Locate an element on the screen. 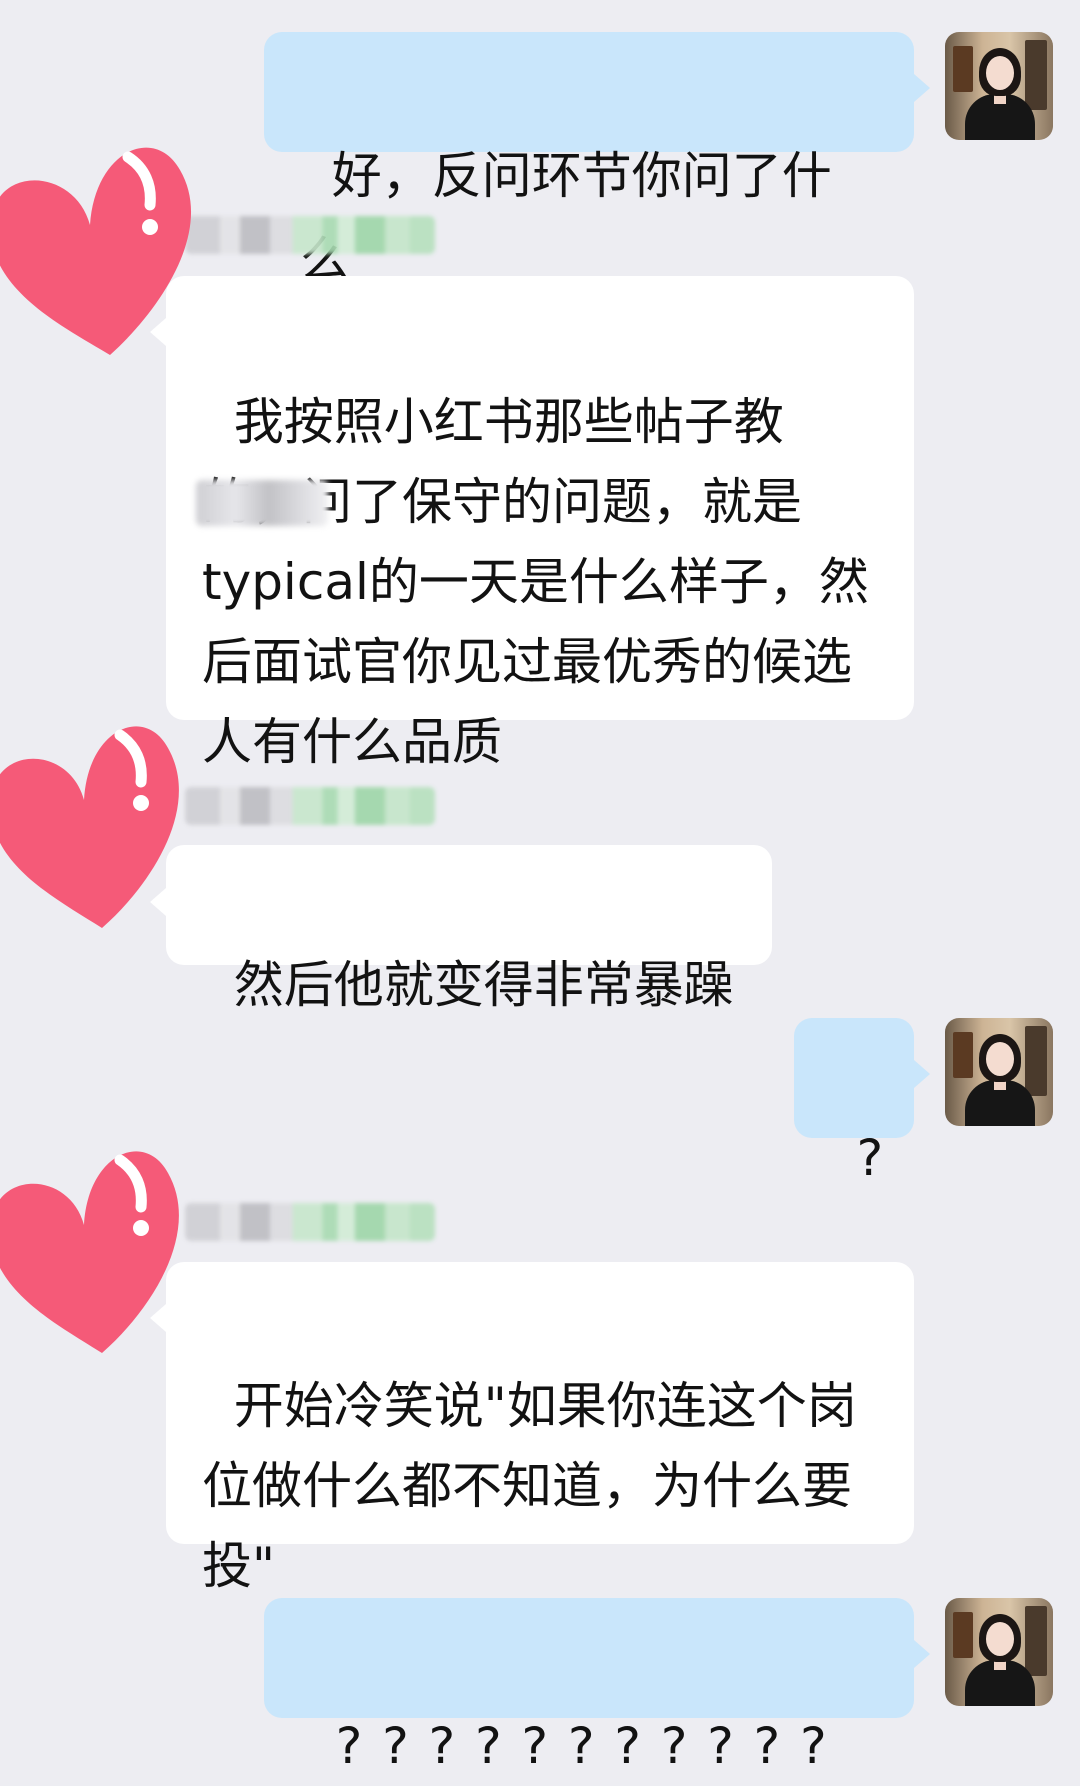 This screenshot has width=1080, height=1786. message-text: 然后他就变得非常暴躁 is located at coordinates (483, 985).